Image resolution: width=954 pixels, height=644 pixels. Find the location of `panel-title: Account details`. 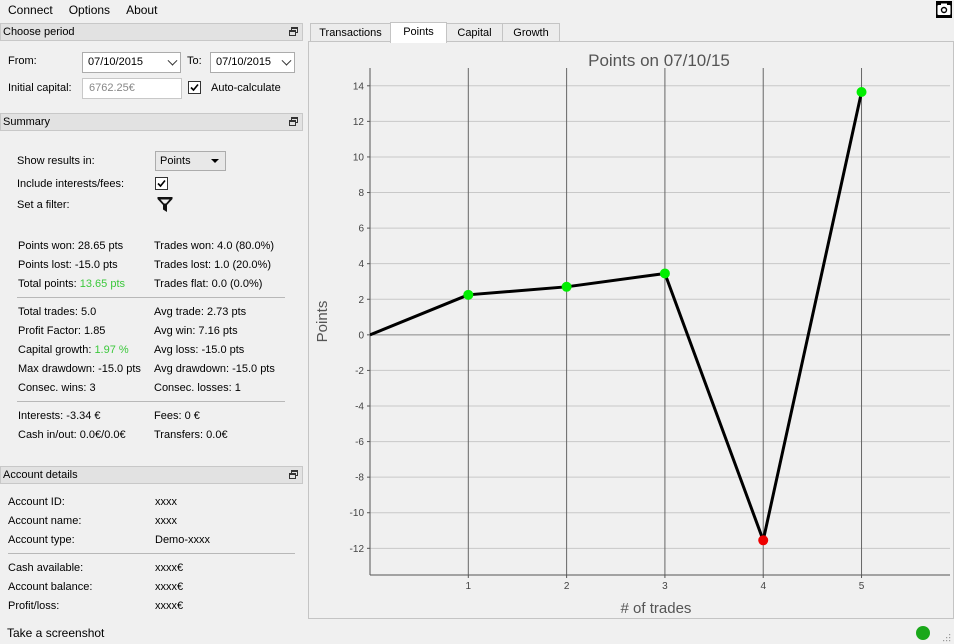

panel-title: Account details is located at coordinates (40, 475).